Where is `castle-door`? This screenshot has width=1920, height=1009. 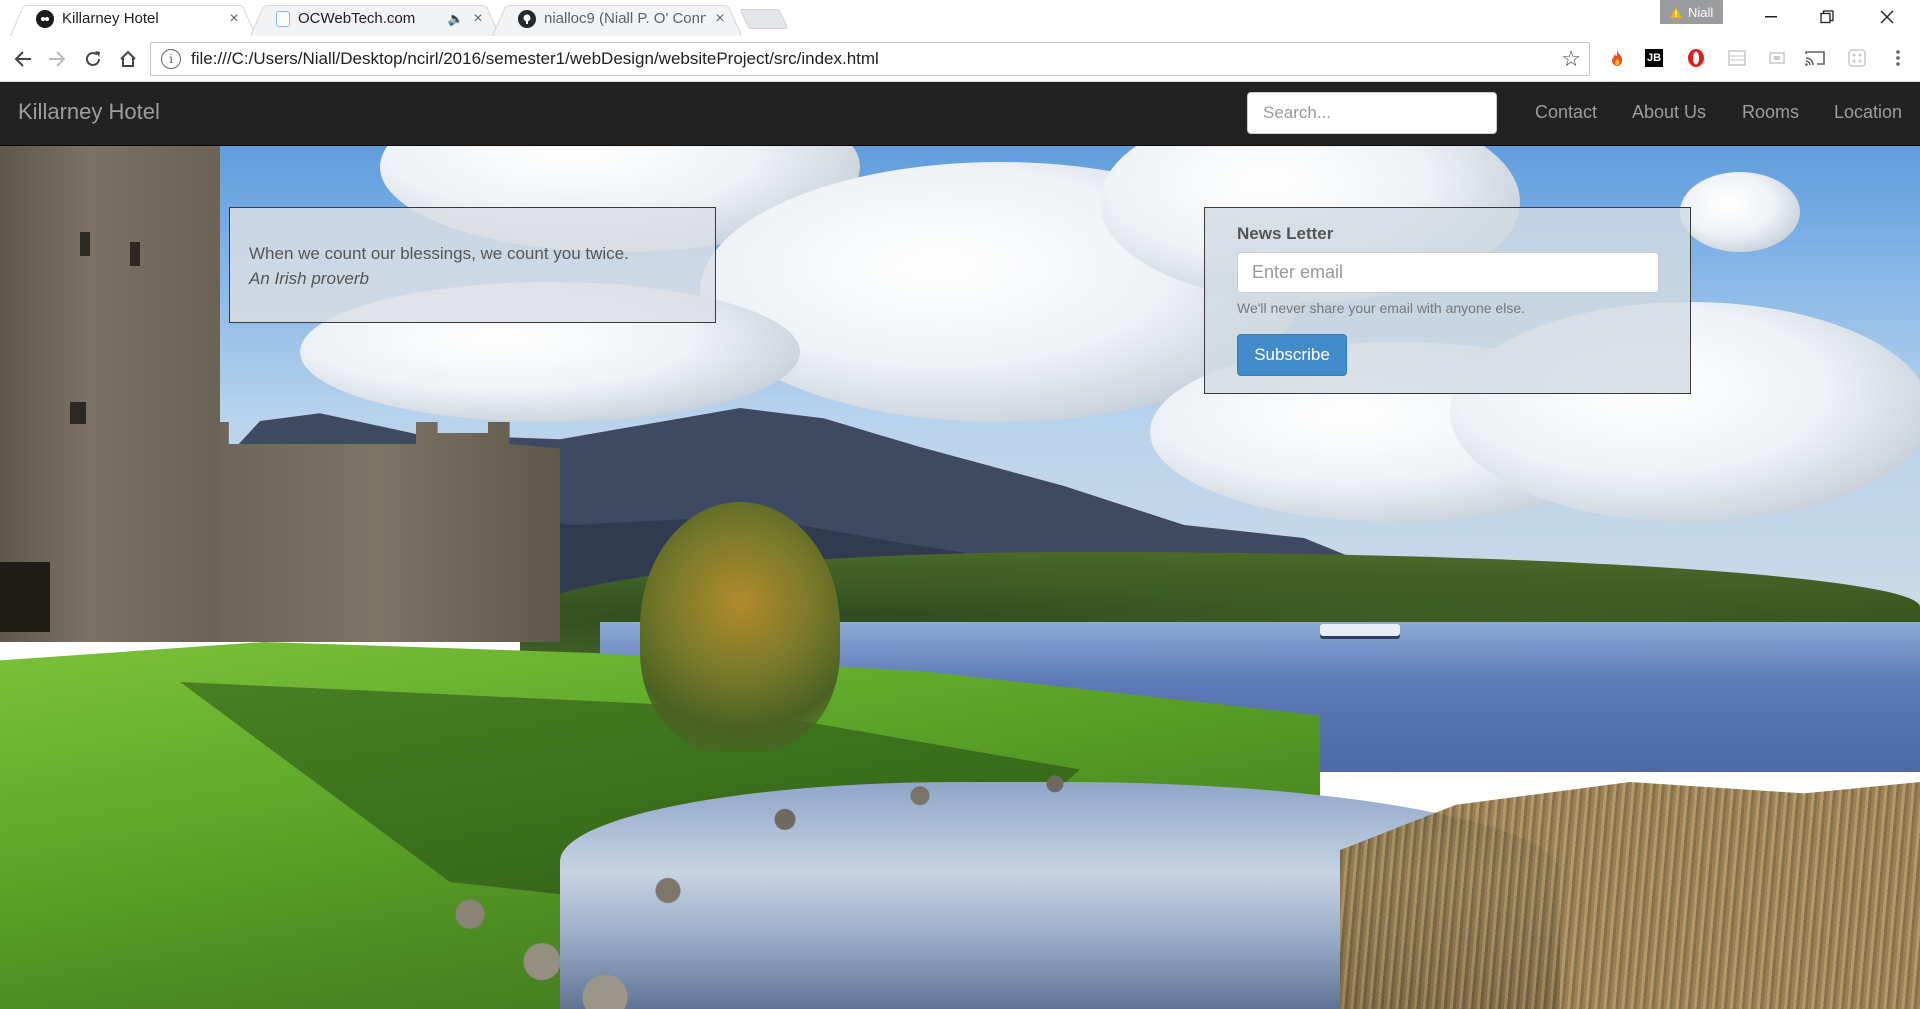
castle-door is located at coordinates (25, 597).